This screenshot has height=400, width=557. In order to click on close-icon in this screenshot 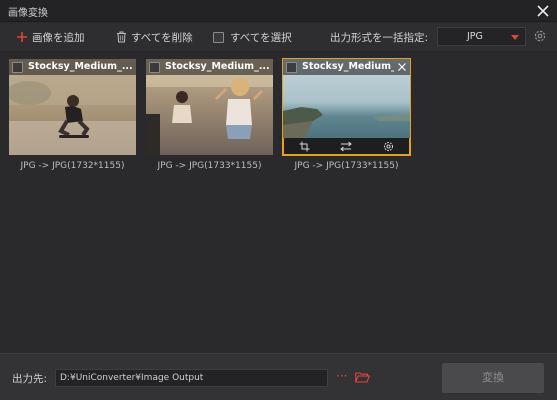, I will do `click(543, 11)`.